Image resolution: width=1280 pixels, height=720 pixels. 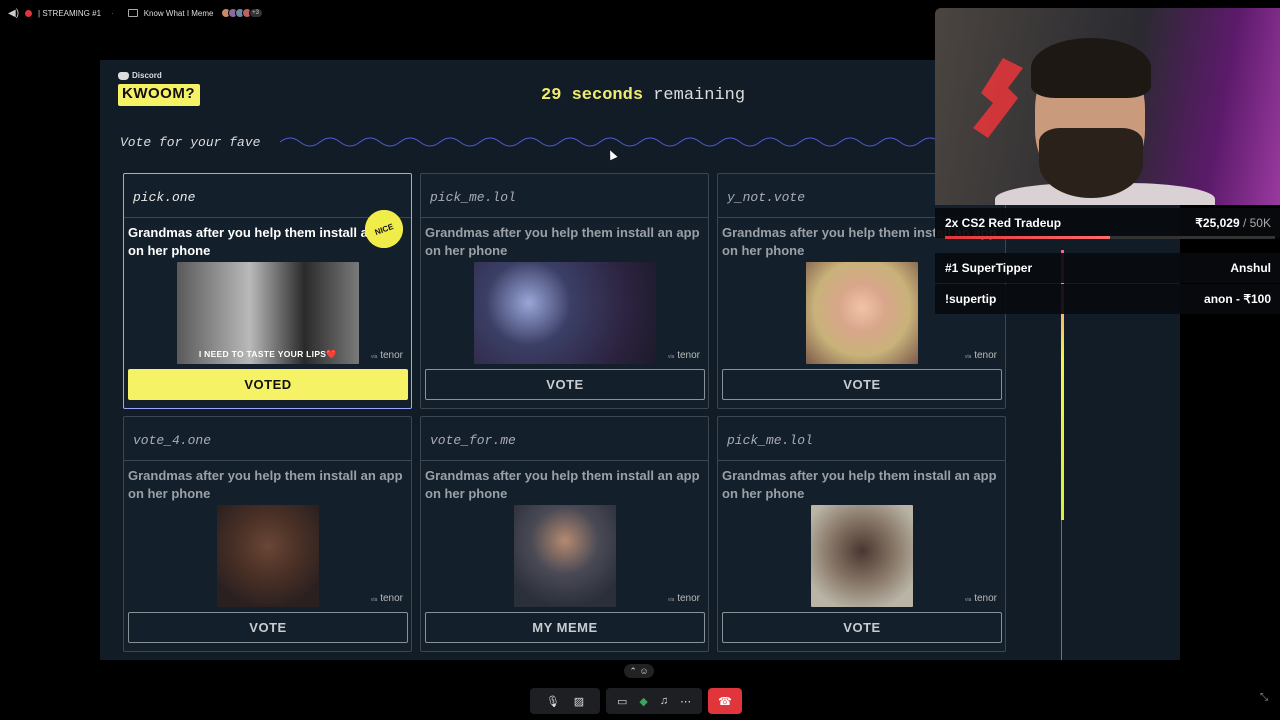 I want to click on wave-divider, so click(x=610, y=142).